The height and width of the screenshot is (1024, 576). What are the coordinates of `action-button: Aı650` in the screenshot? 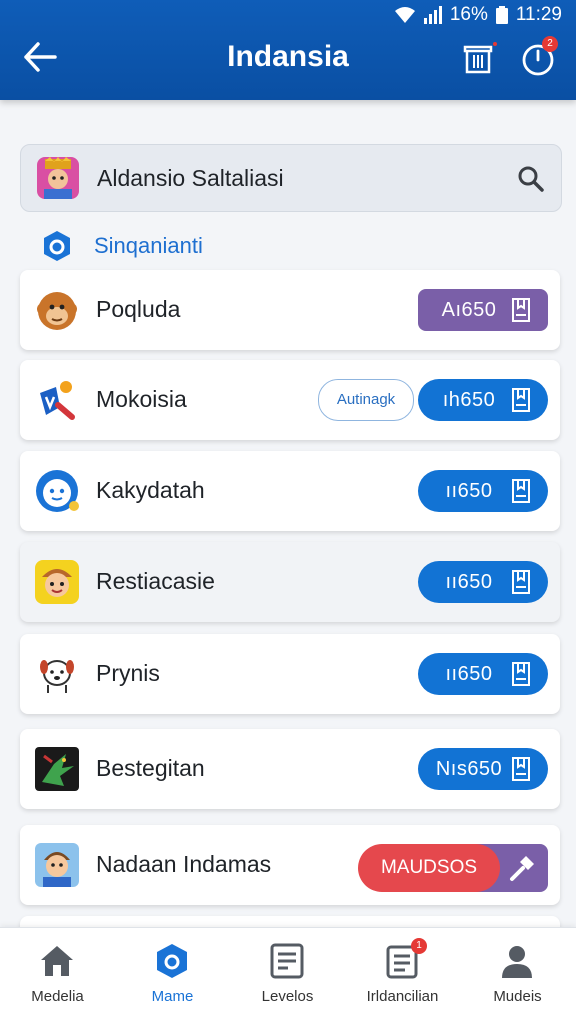 It's located at (483, 310).